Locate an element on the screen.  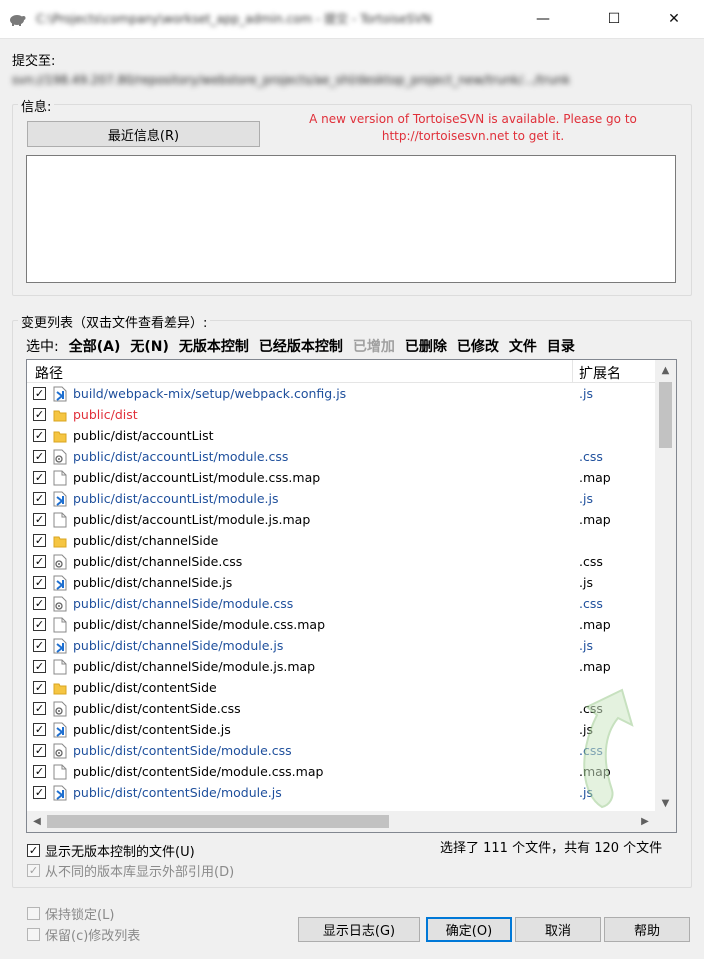
filter-folders: 目录 is located at coordinates (561, 346).